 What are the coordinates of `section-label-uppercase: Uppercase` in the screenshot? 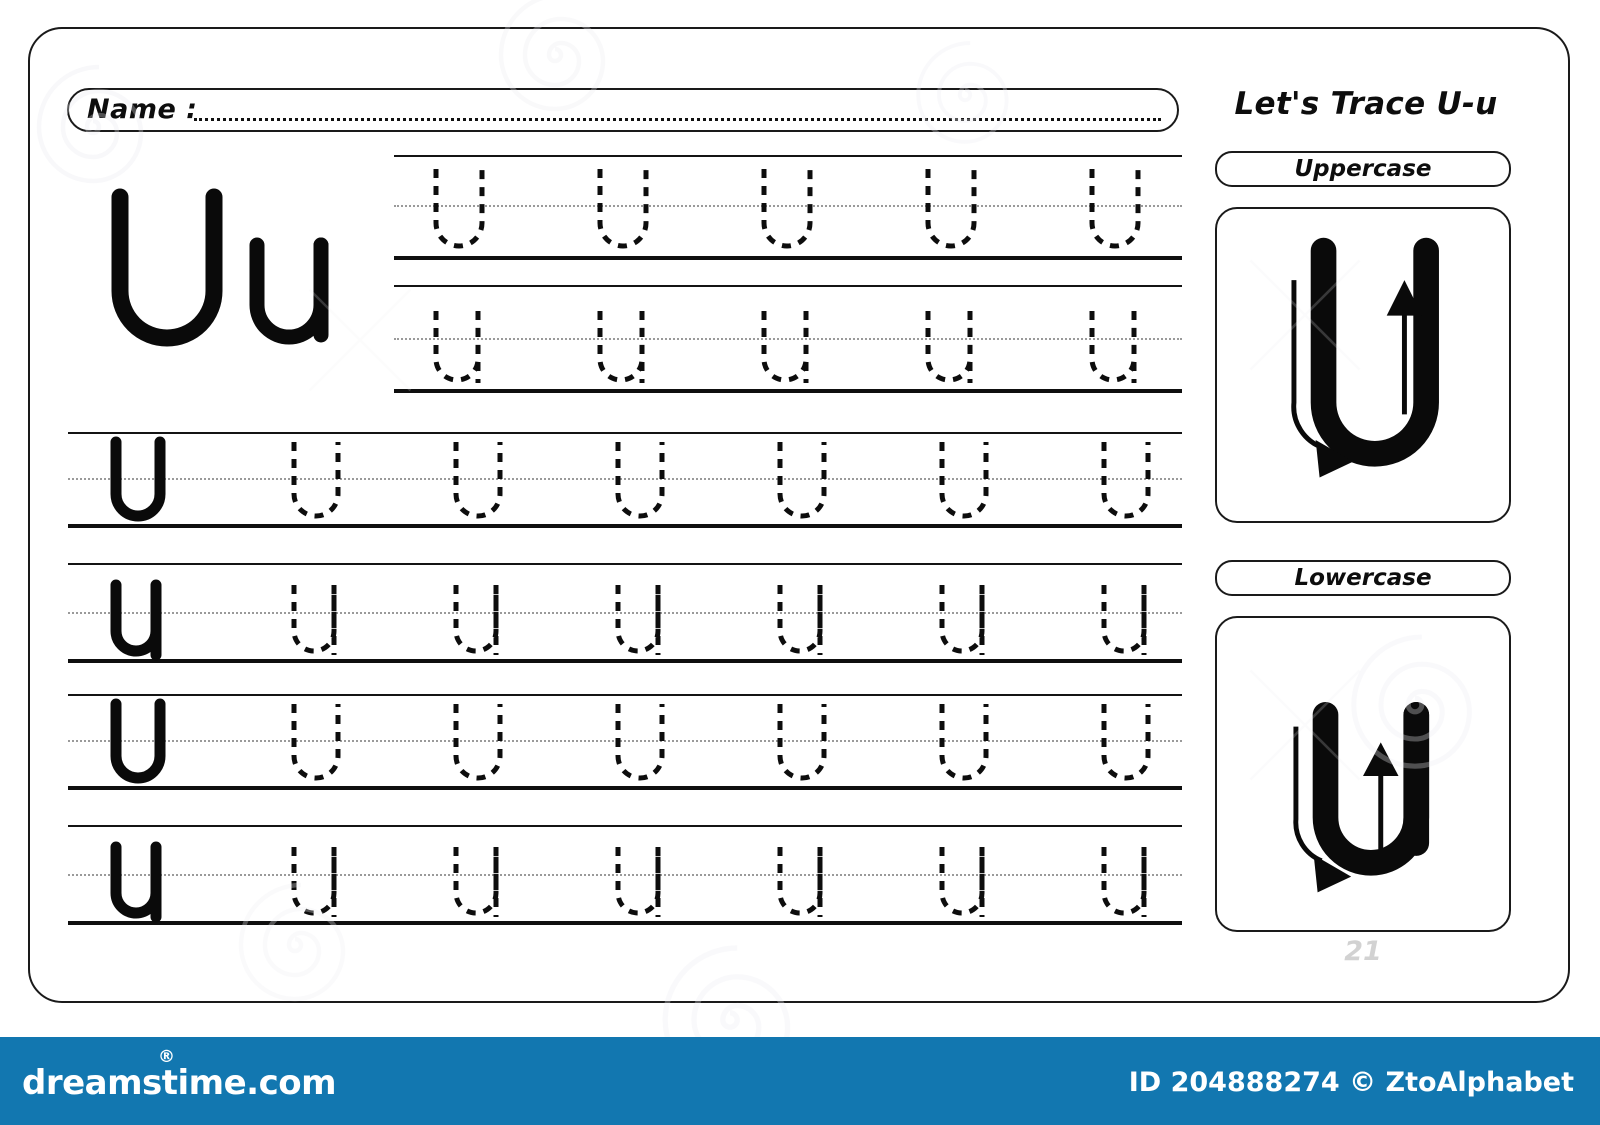 It's located at (1363, 169).